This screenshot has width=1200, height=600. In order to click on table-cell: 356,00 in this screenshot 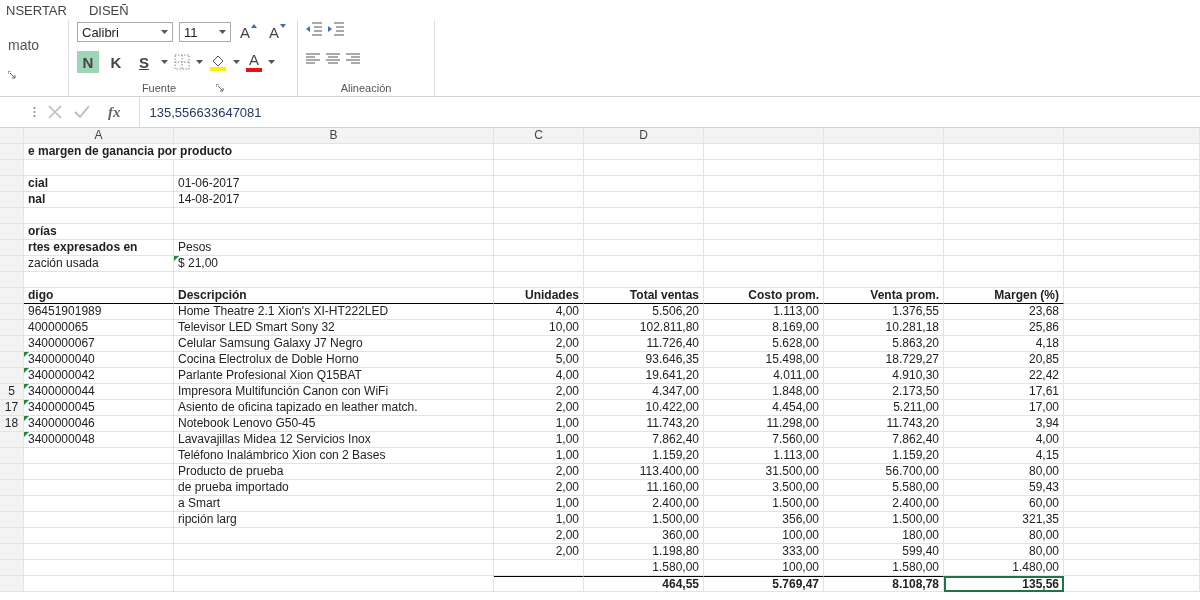, I will do `click(764, 520)`.